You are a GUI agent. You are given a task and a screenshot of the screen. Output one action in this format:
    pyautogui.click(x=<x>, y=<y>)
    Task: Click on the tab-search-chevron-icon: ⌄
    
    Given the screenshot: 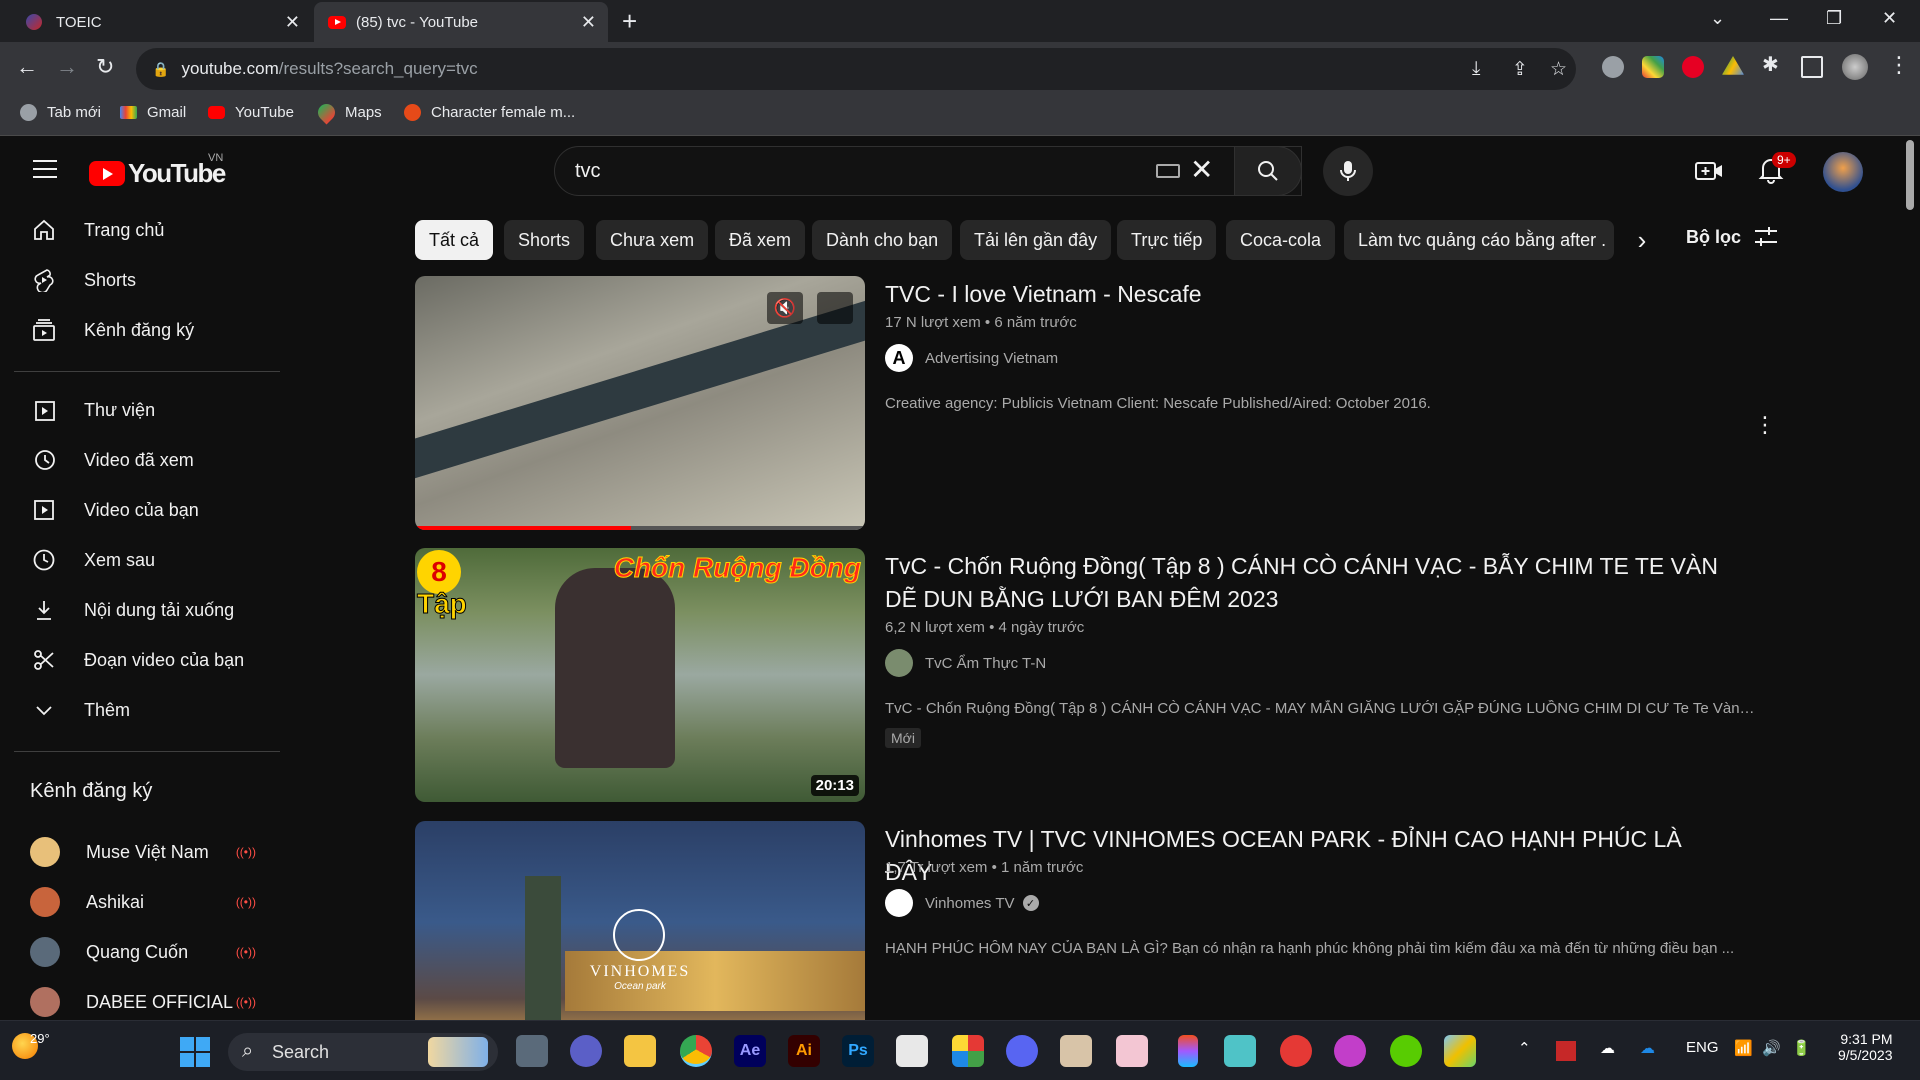 What is the action you would take?
    pyautogui.click(x=1717, y=18)
    